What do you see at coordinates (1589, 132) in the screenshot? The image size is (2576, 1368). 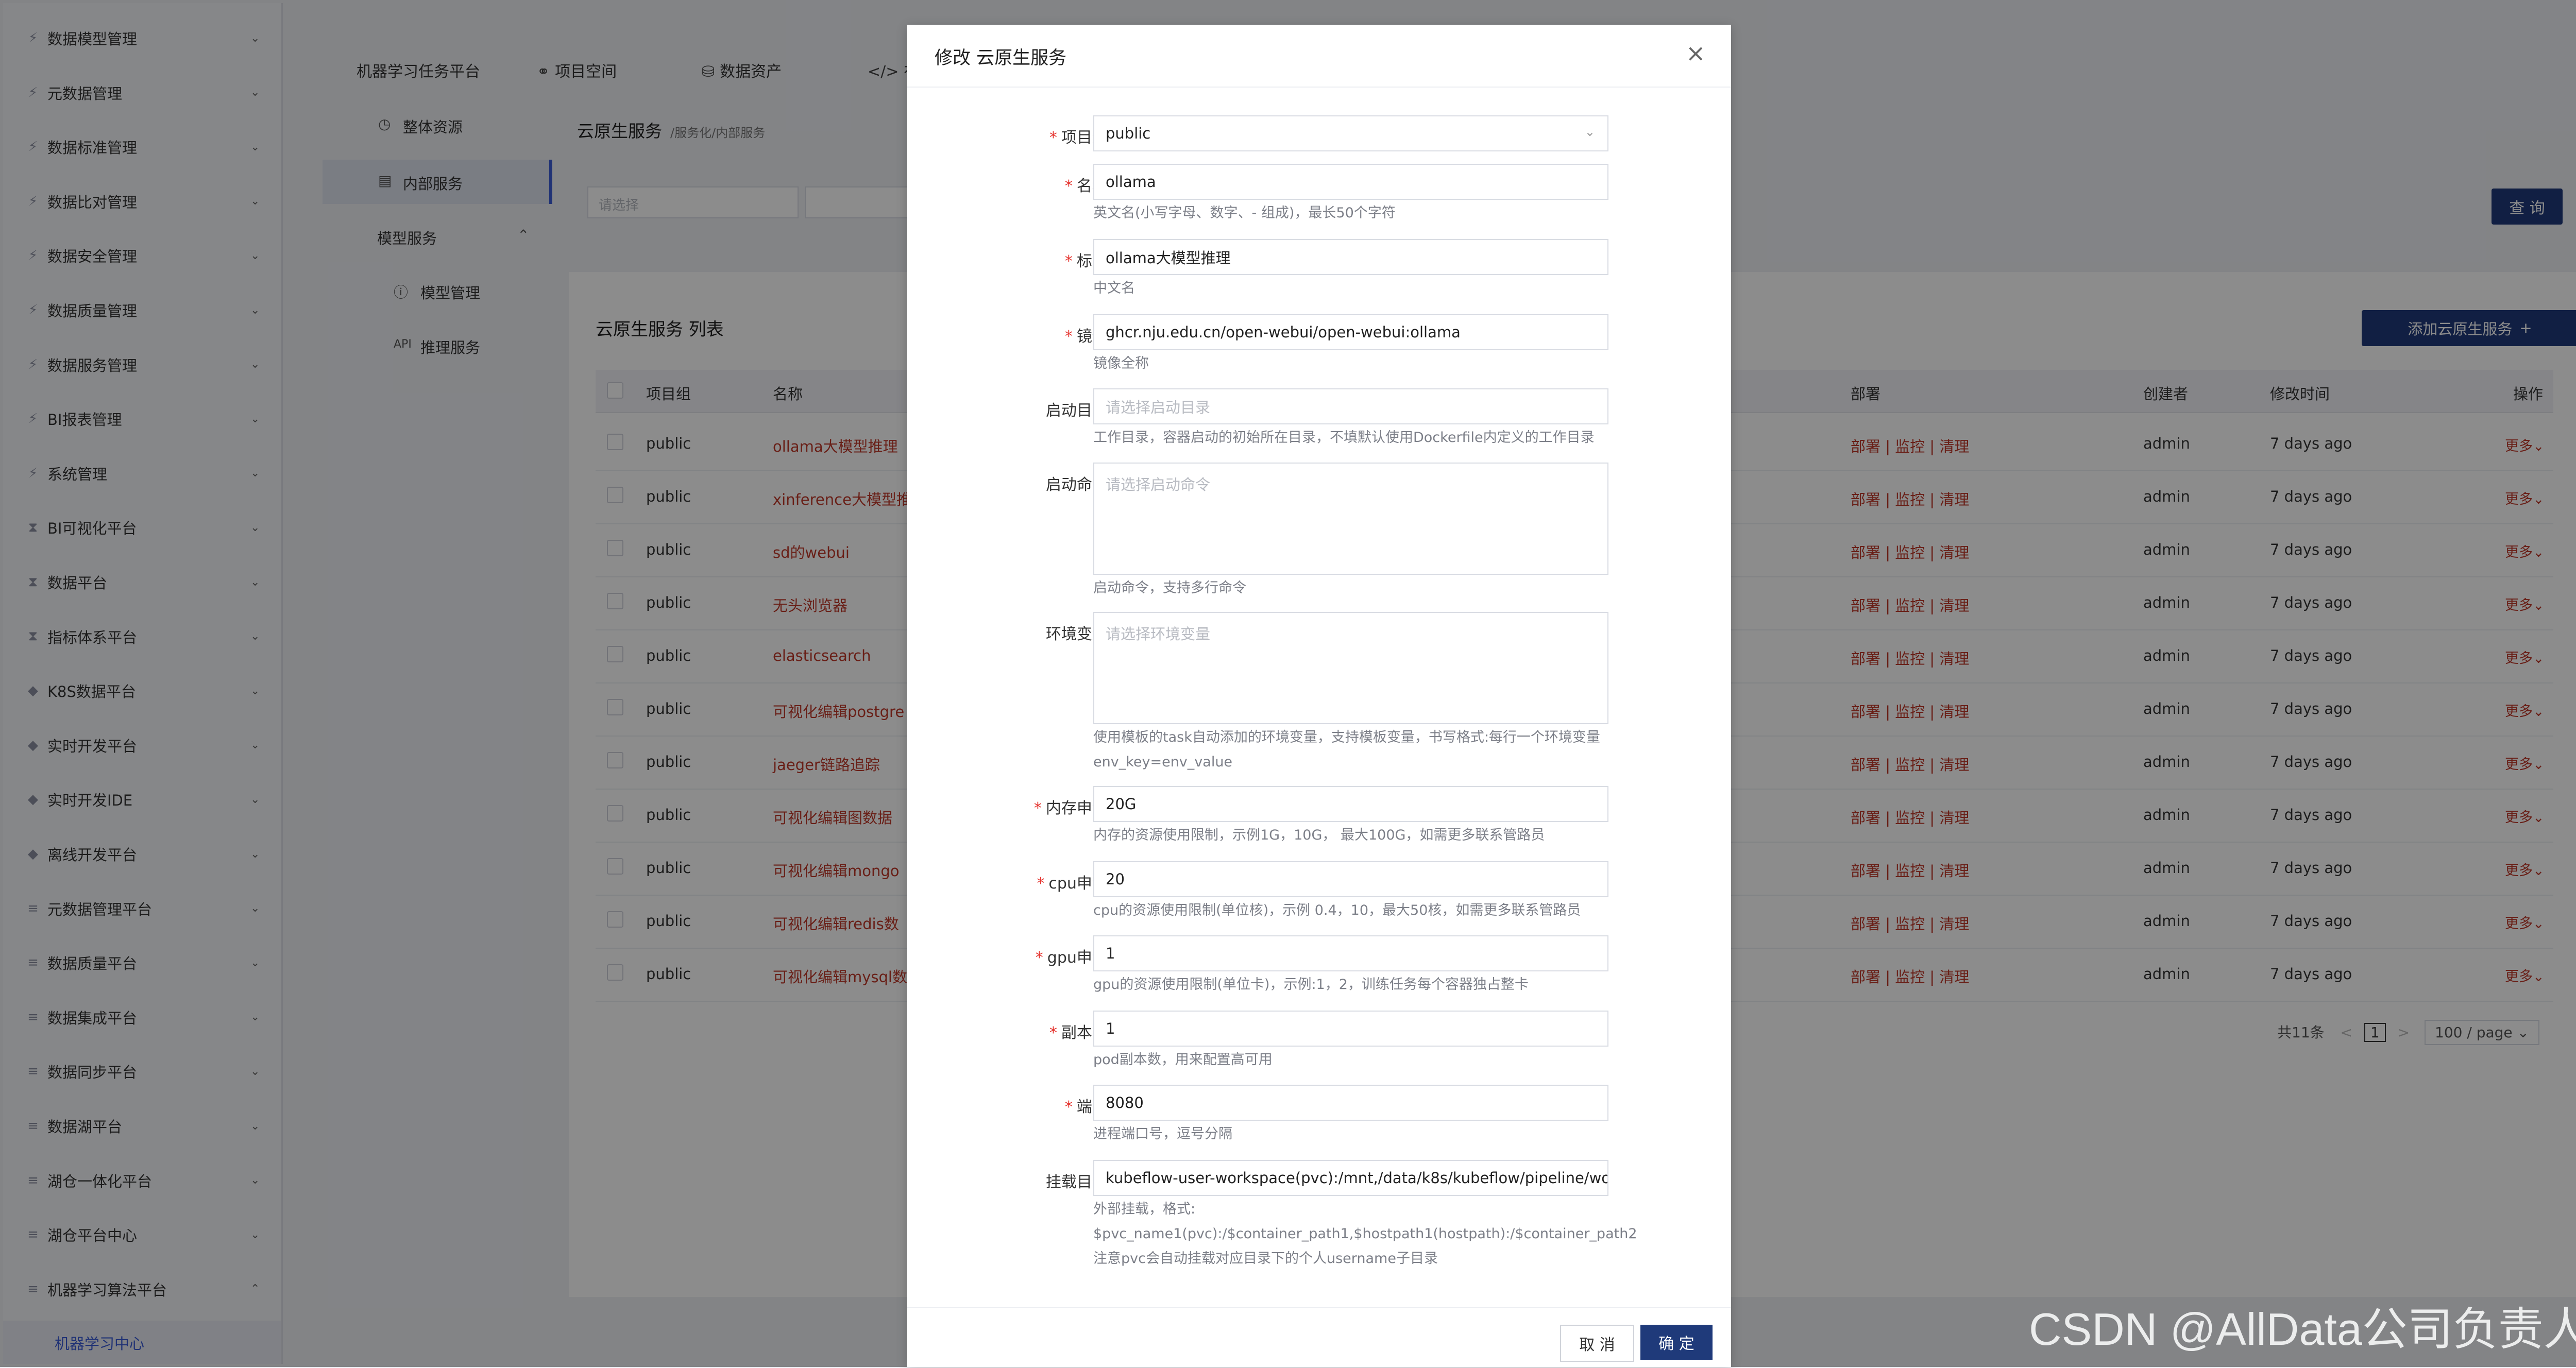 I see `chevron-down-icon: ⌄` at bounding box center [1589, 132].